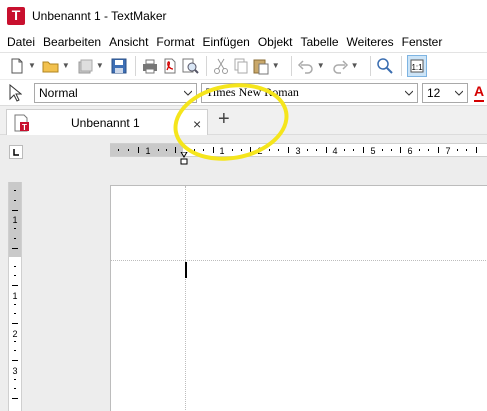  Describe the element at coordinates (105, 123) in the screenshot. I see `document-tab-label: Unbenannt 1` at that location.